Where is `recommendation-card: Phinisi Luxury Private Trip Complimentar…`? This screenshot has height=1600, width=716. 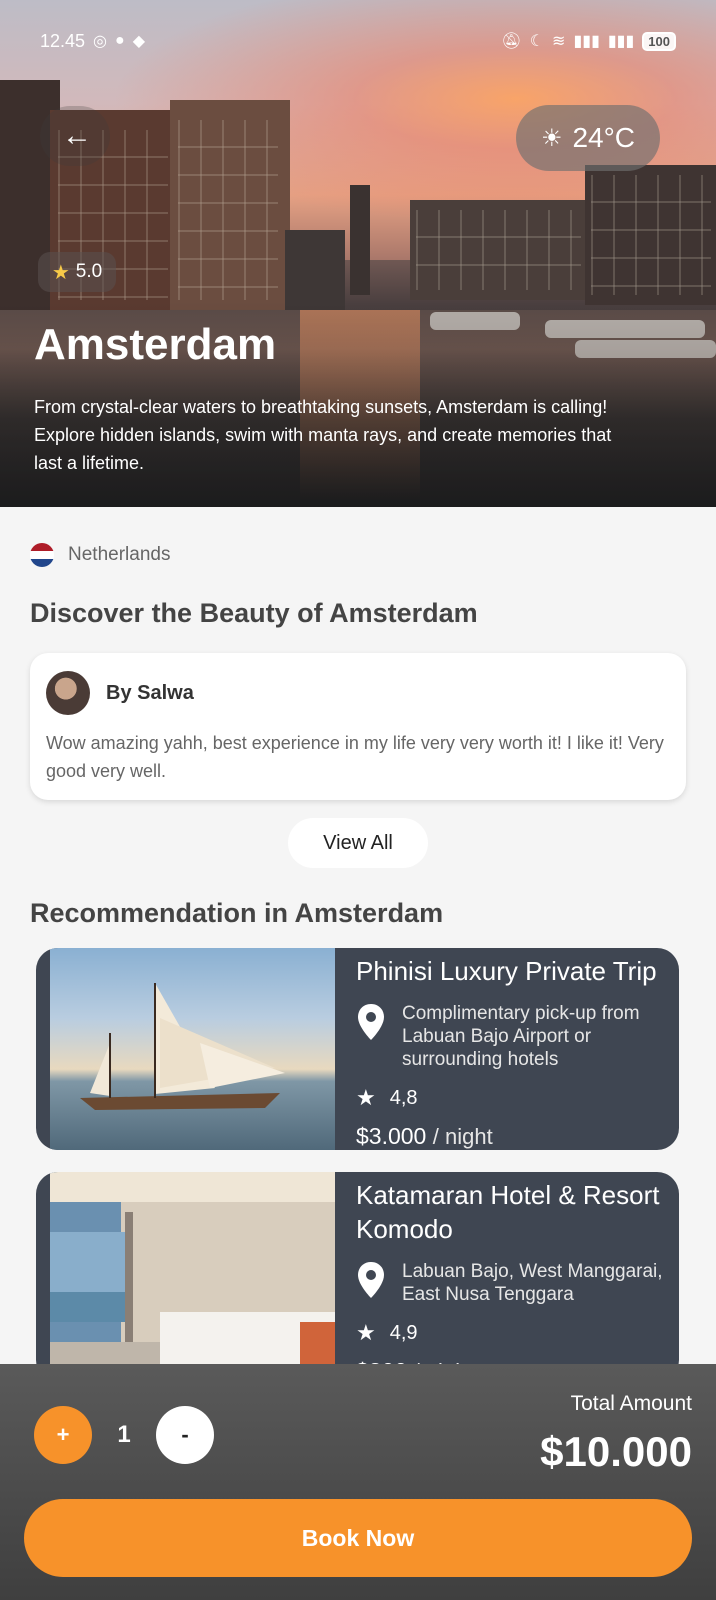 recommendation-card: Phinisi Luxury Private Trip Complimentar… is located at coordinates (357, 1049).